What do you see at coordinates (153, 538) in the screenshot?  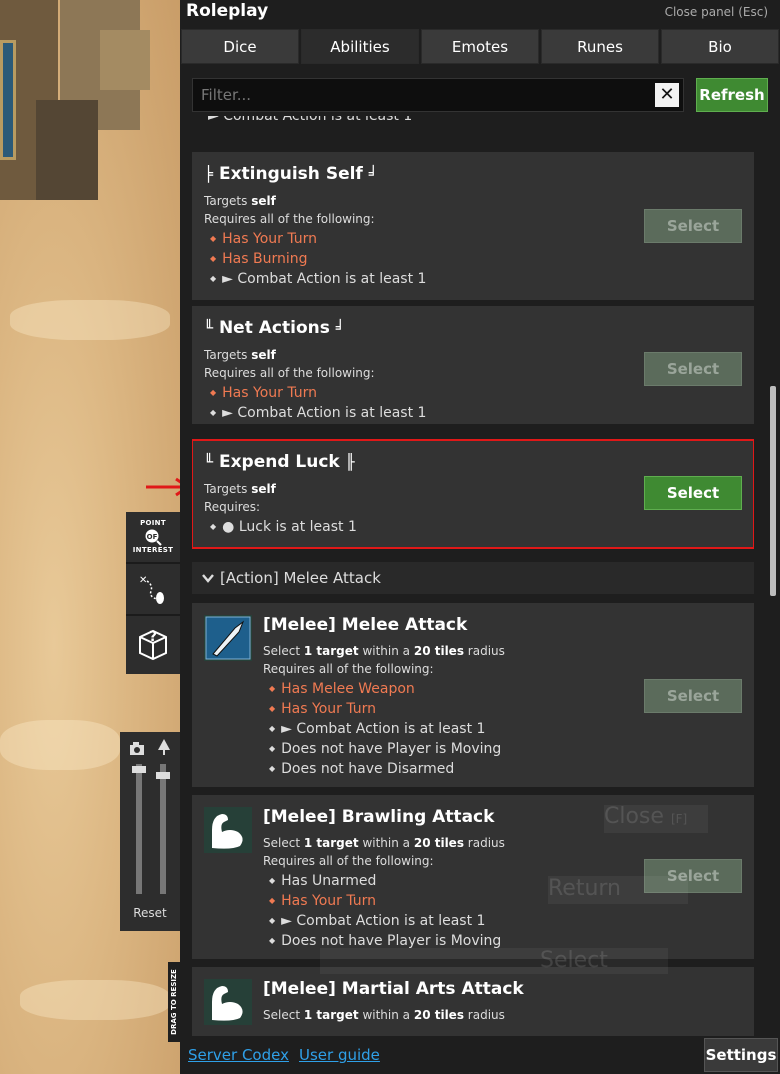 I see `point-of-interest-button: POINT OF INTEREST` at bounding box center [153, 538].